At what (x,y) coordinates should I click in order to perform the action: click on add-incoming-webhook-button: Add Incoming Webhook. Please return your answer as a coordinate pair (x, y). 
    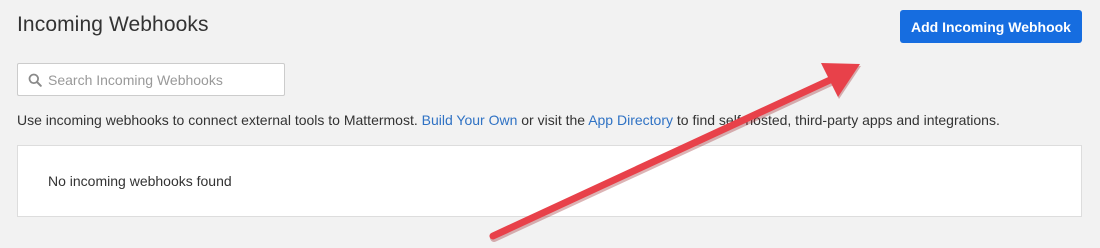
    Looking at the image, I should click on (991, 26).